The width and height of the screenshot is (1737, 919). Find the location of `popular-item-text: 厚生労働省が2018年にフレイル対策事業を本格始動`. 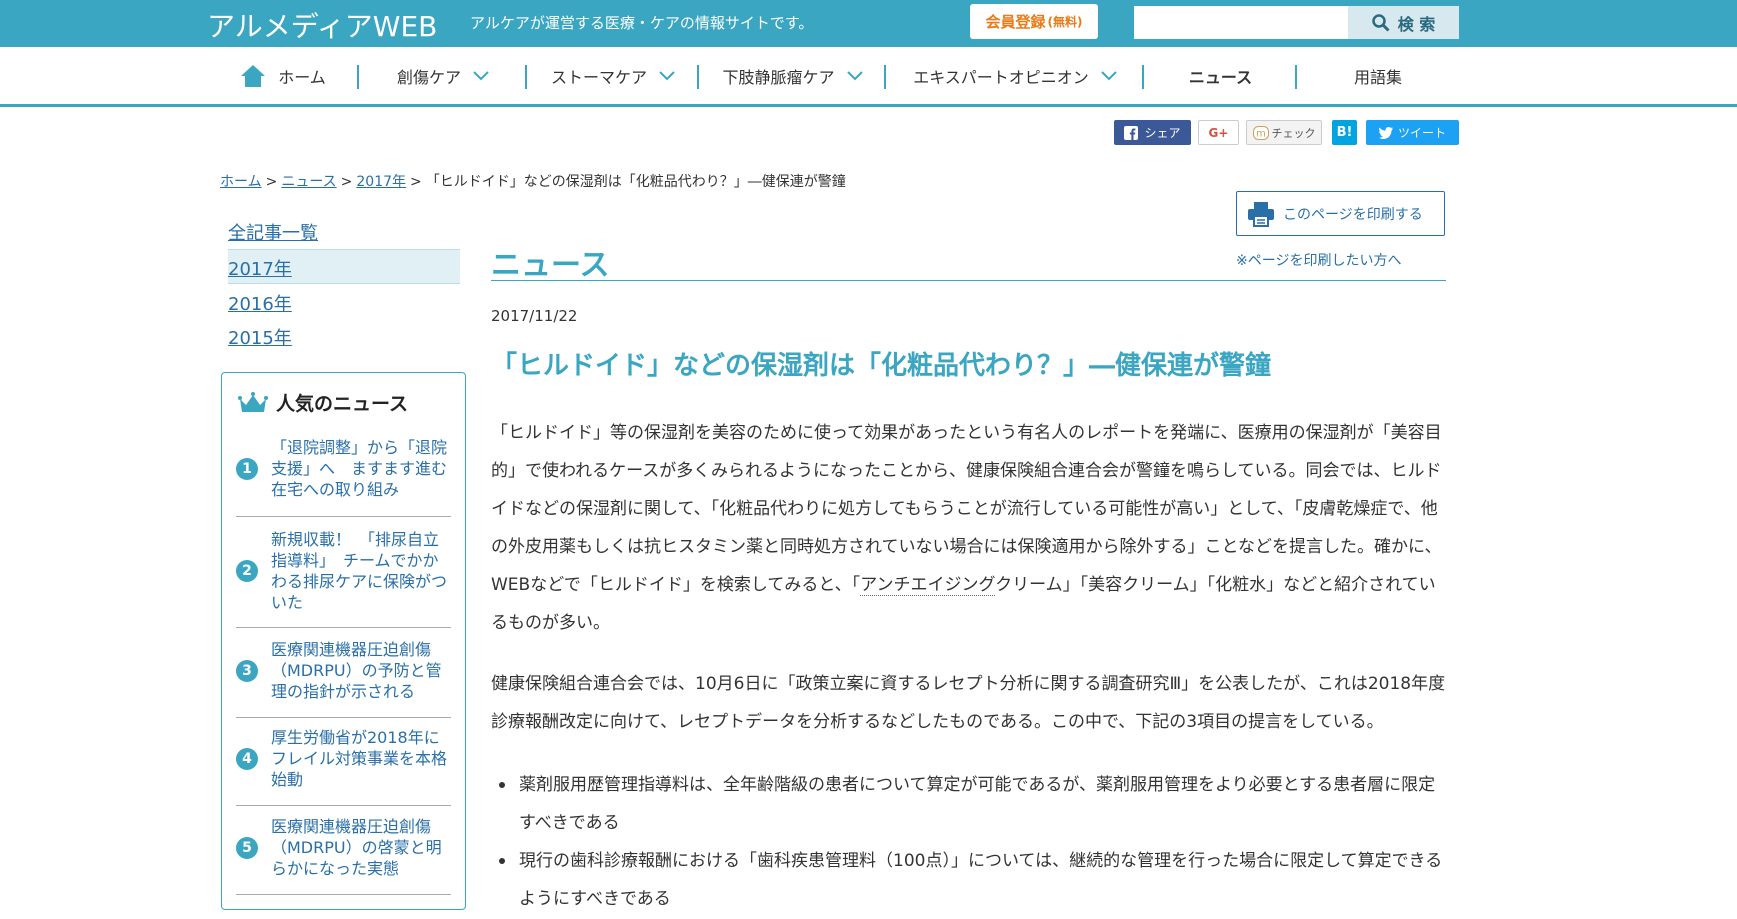

popular-item-text: 厚生労働省が2018年にフレイル対策事業を本格始動 is located at coordinates (359, 758).